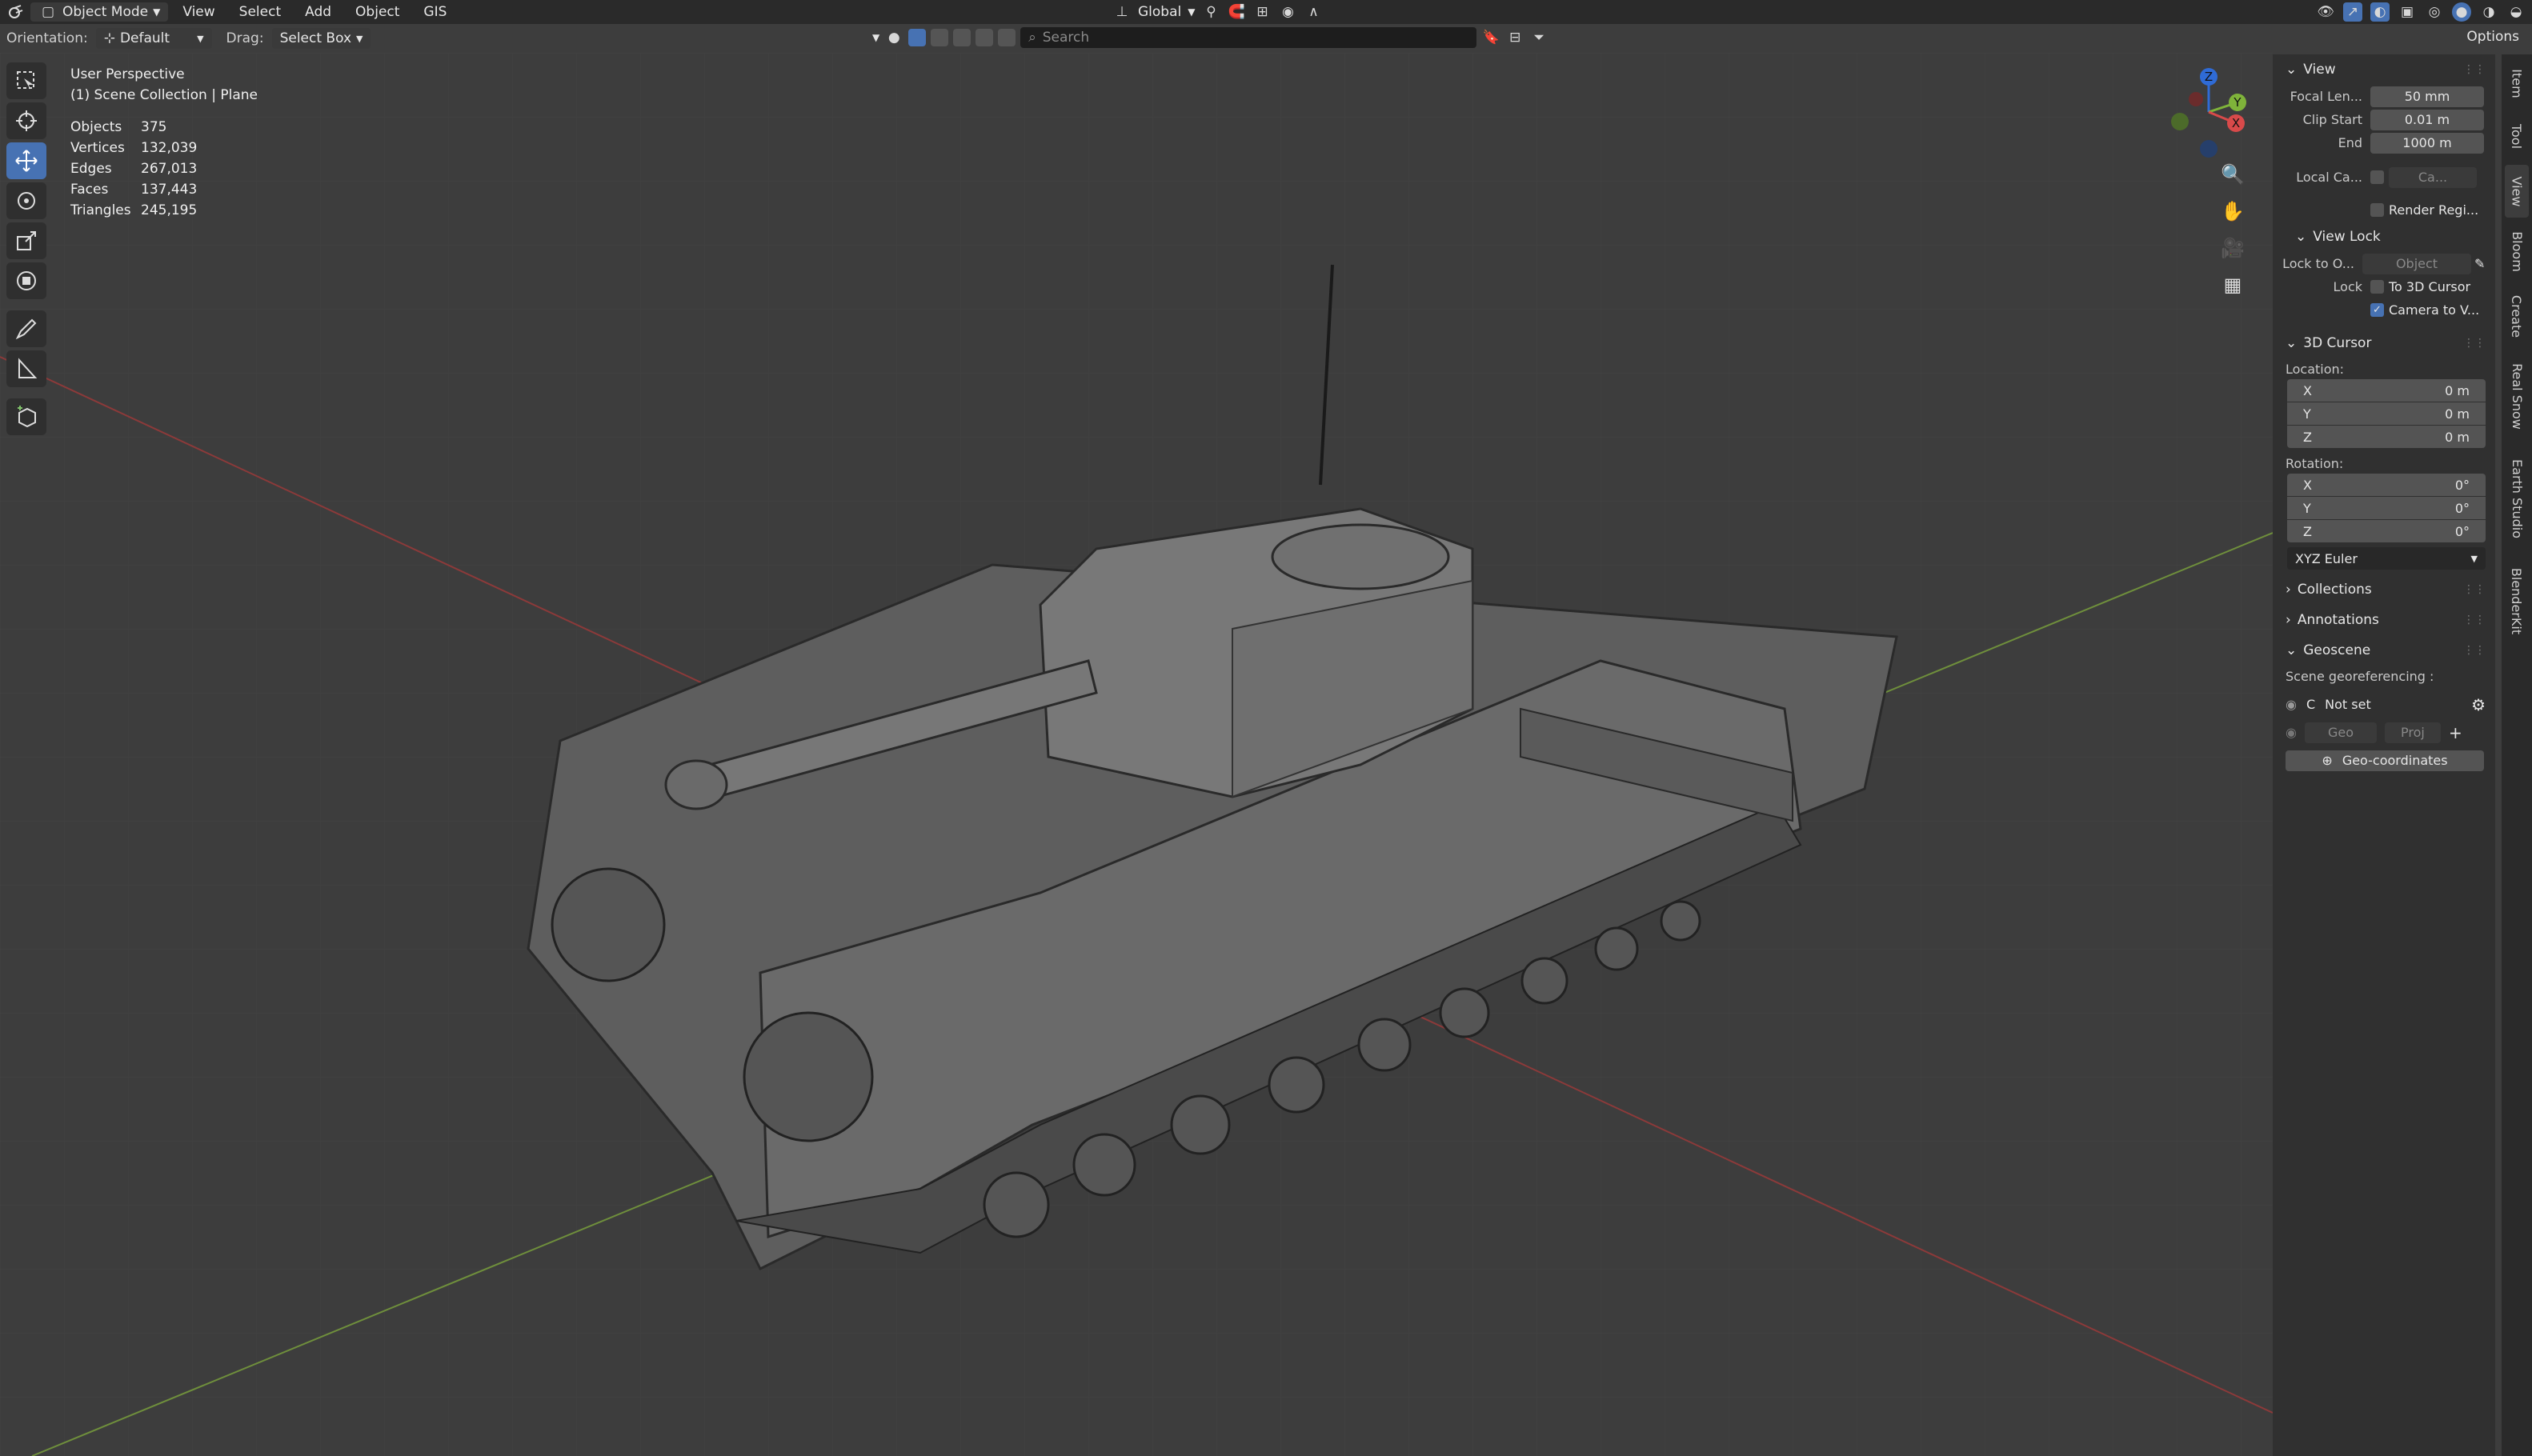 The height and width of the screenshot is (1456, 2532). What do you see at coordinates (2407, 12) in the screenshot?
I see `xray-icon: ▣` at bounding box center [2407, 12].